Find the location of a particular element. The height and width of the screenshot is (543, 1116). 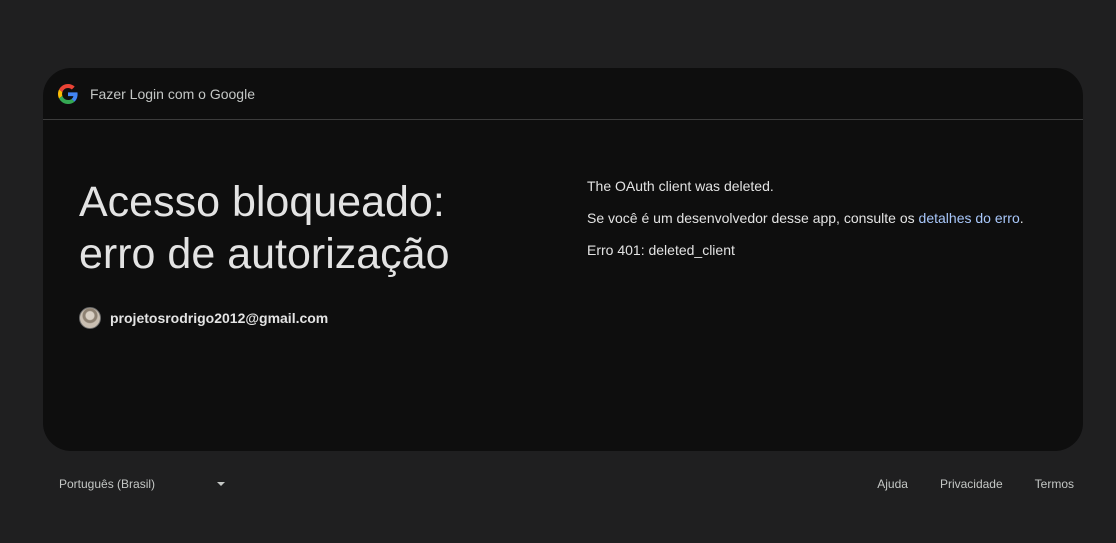

error-code: Erro 401: deleted_client is located at coordinates (661, 250).